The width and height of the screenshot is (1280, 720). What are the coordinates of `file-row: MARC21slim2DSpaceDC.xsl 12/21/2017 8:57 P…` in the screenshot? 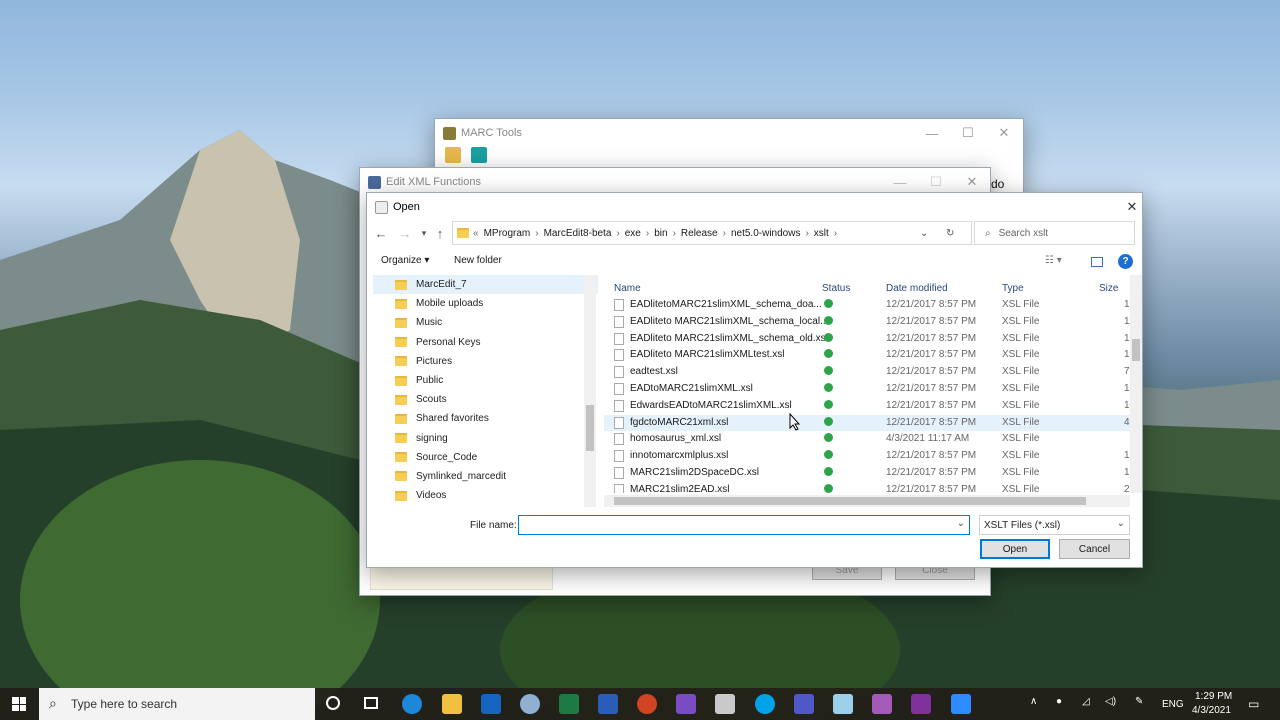 It's located at (869, 473).